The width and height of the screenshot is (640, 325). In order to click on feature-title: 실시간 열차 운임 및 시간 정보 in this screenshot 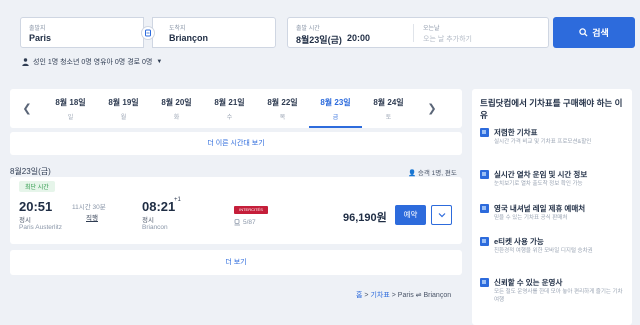, I will do `click(541, 174)`.